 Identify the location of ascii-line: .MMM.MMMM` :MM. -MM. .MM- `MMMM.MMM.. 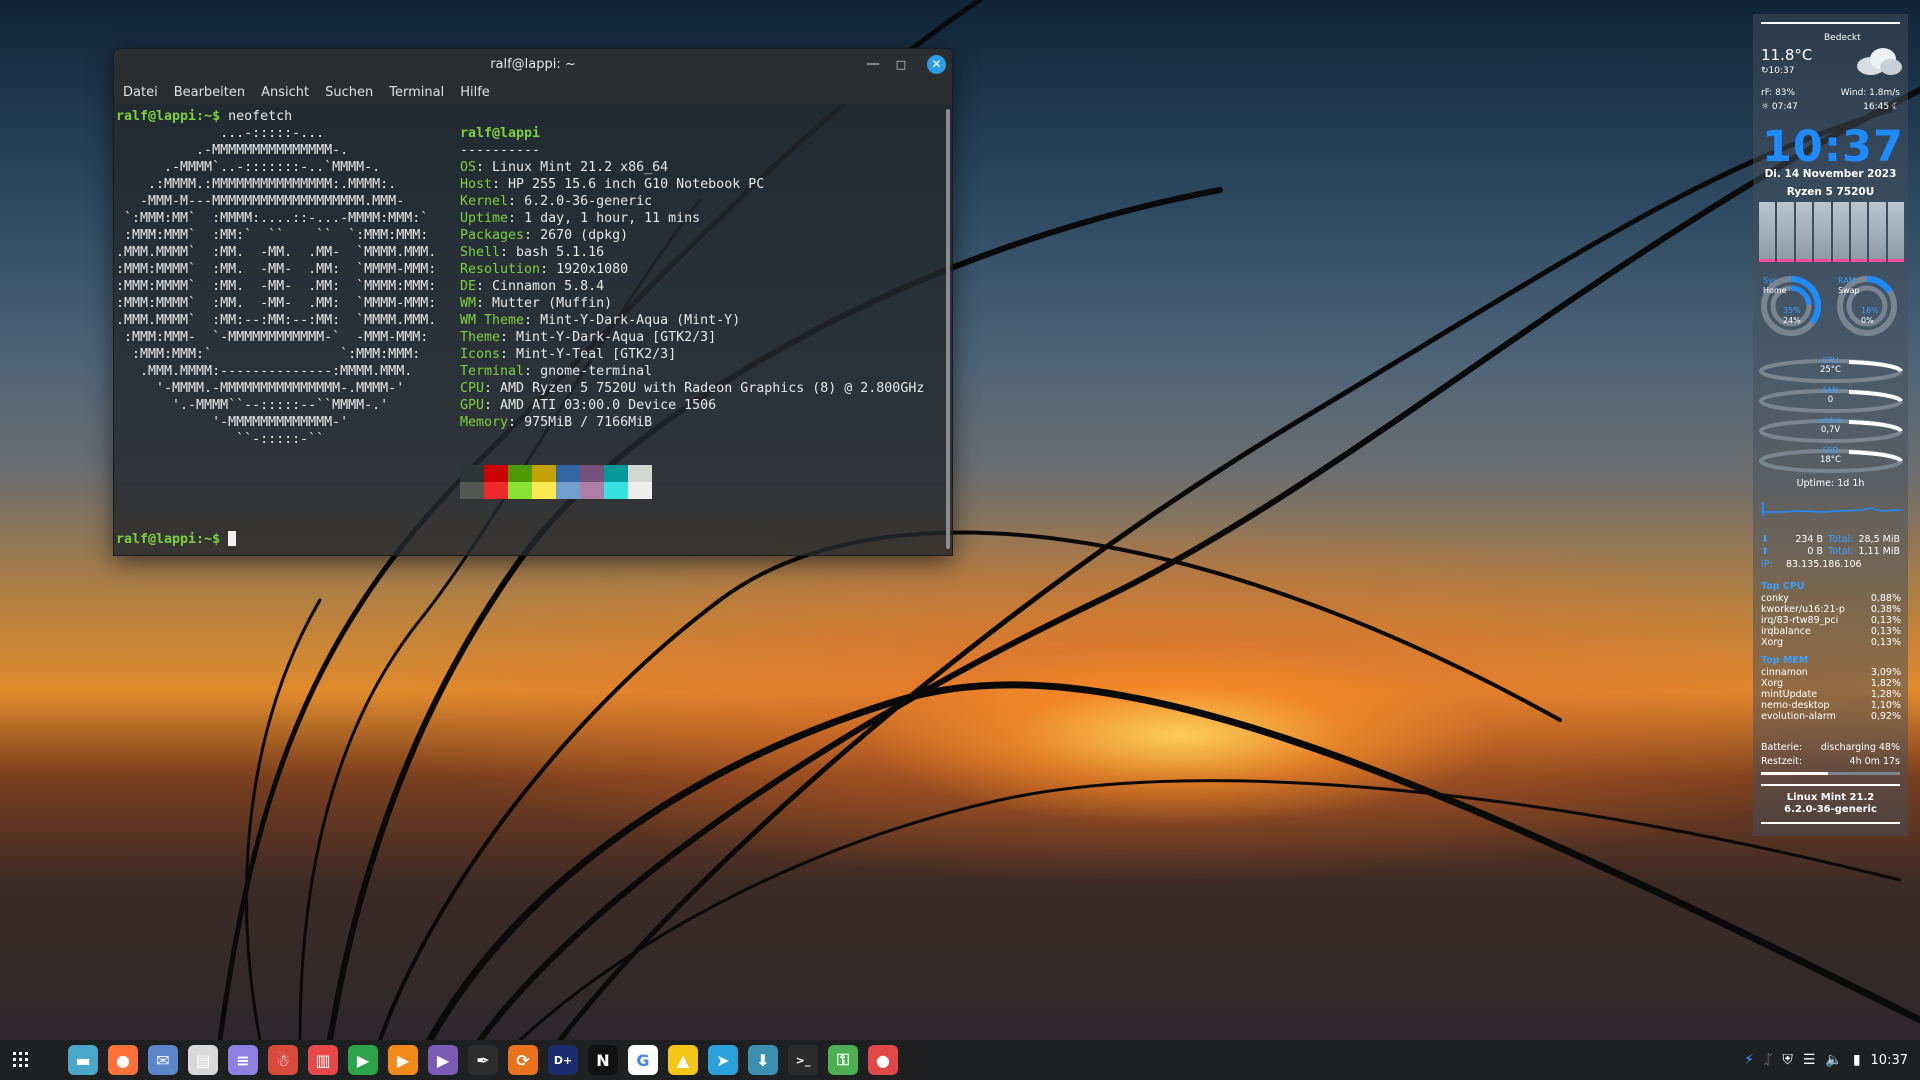
(276, 252).